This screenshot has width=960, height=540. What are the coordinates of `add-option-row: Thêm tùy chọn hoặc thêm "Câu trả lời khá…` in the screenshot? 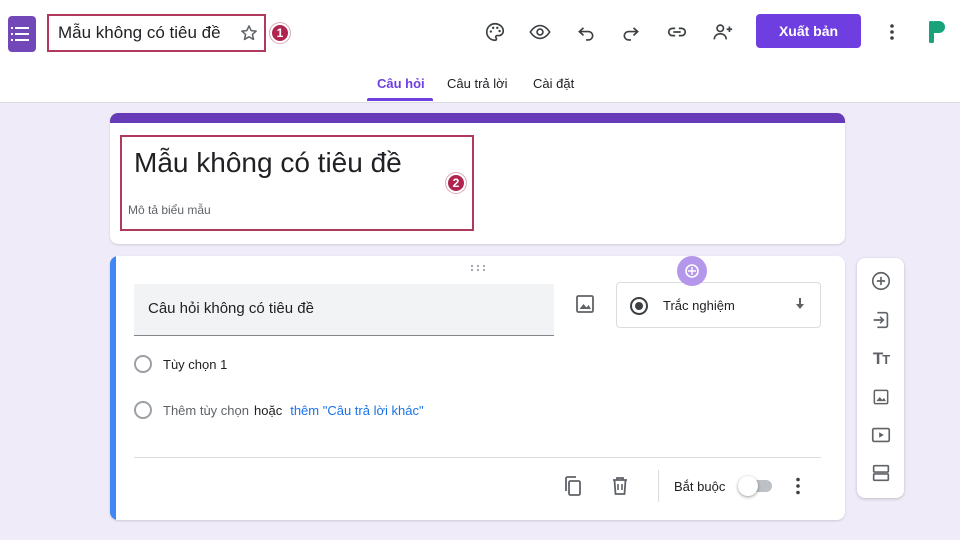 It's located at (279, 410).